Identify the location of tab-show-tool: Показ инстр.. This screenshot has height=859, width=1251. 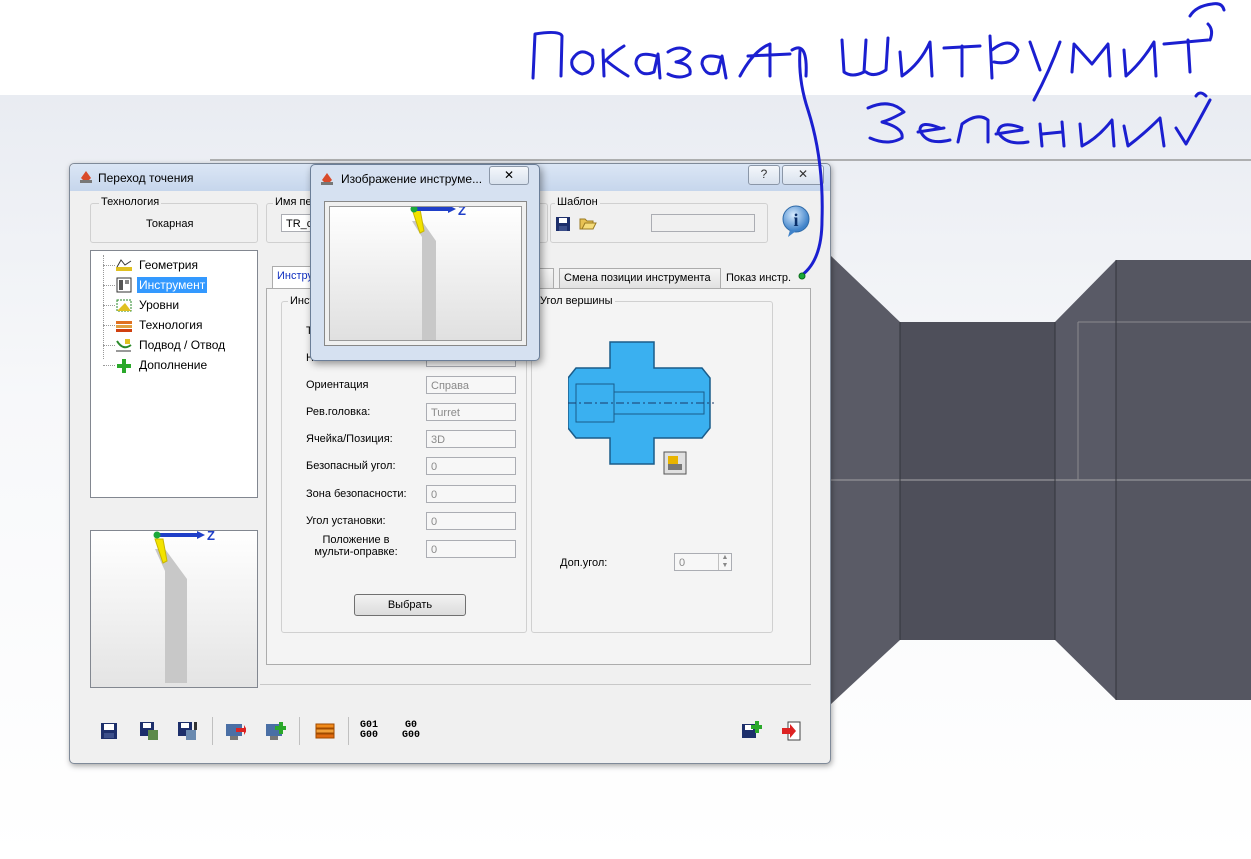
(765, 278).